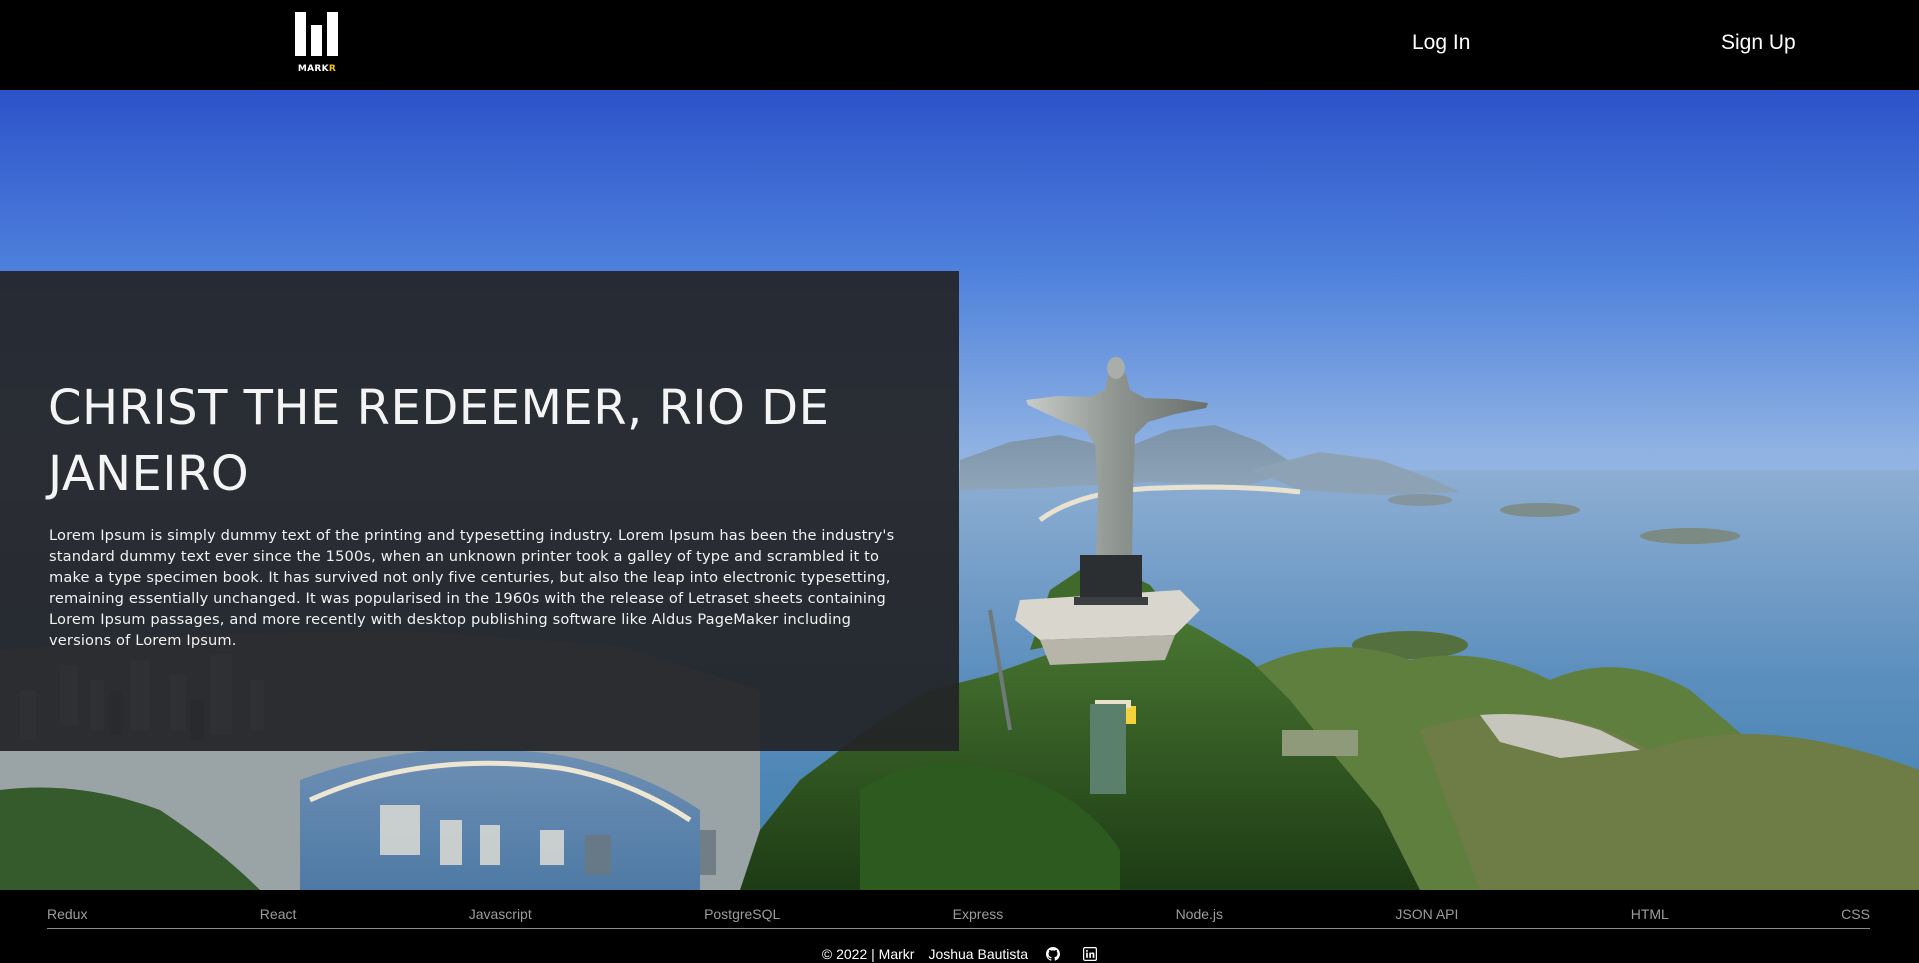 This screenshot has width=1919, height=963. Describe the element at coordinates (1199, 914) in the screenshot. I see `tech-item: Node.js` at that location.